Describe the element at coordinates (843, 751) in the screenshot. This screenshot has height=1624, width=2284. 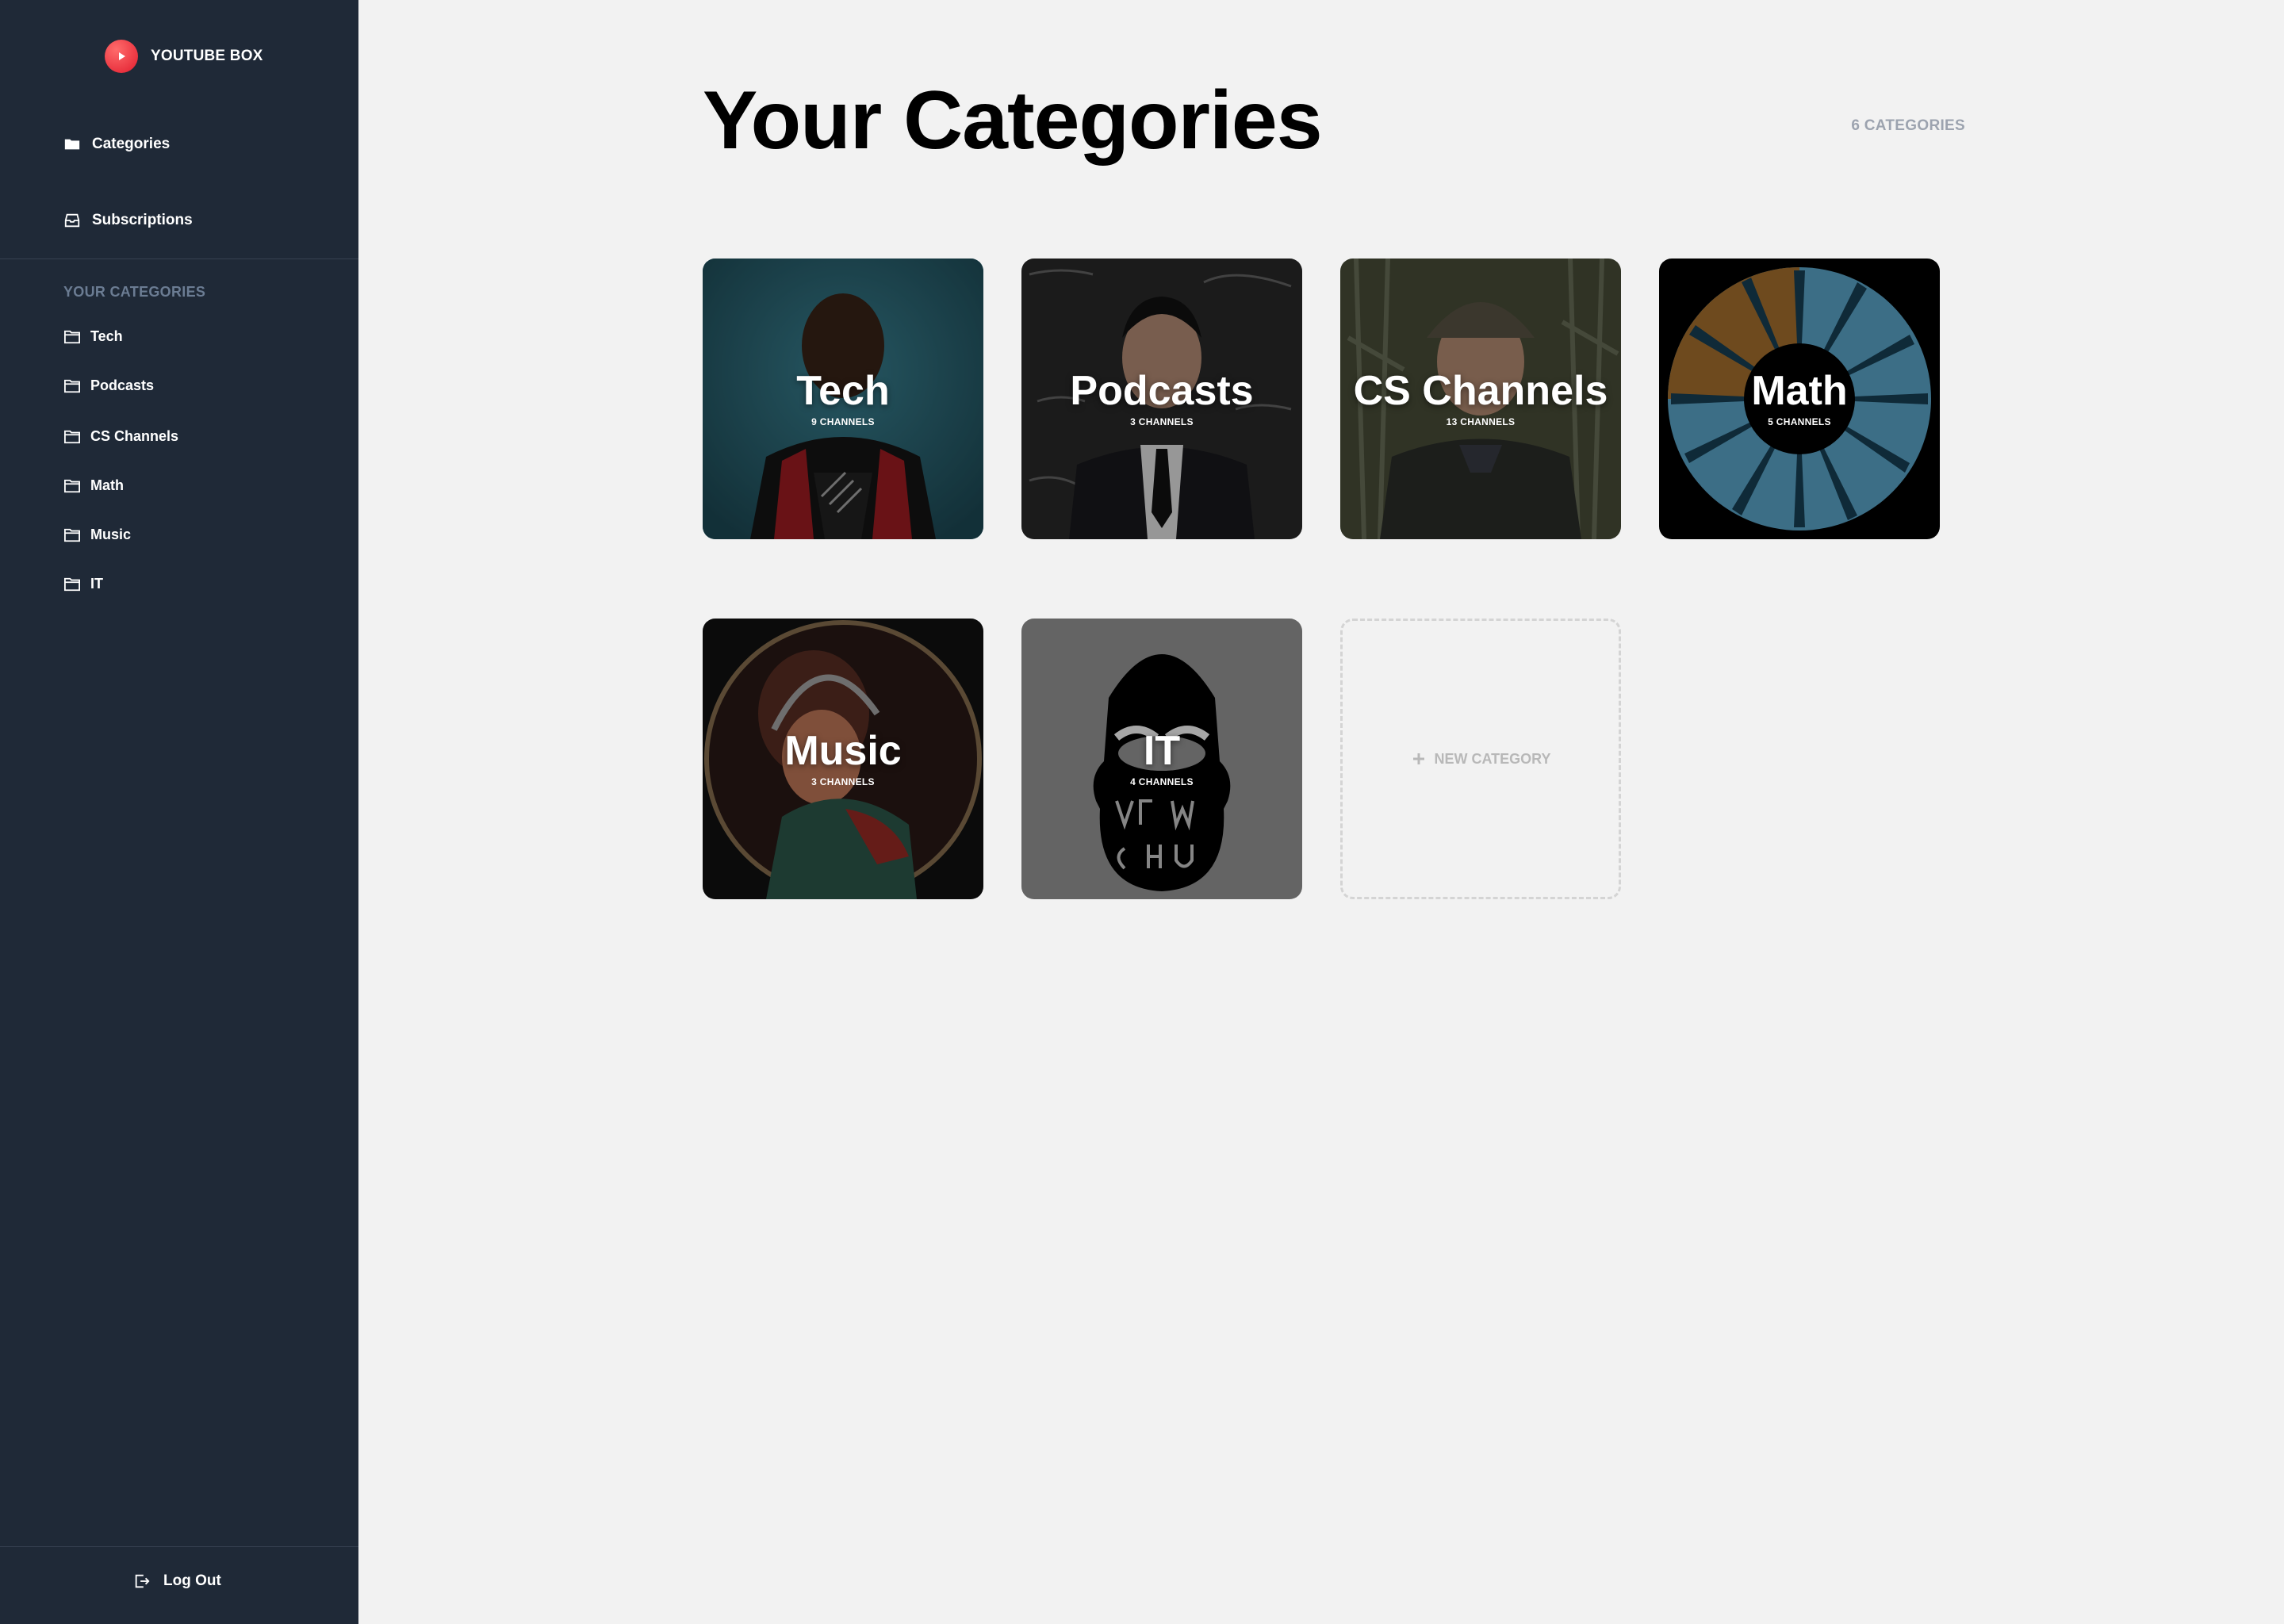
I see `card-title: Music` at that location.